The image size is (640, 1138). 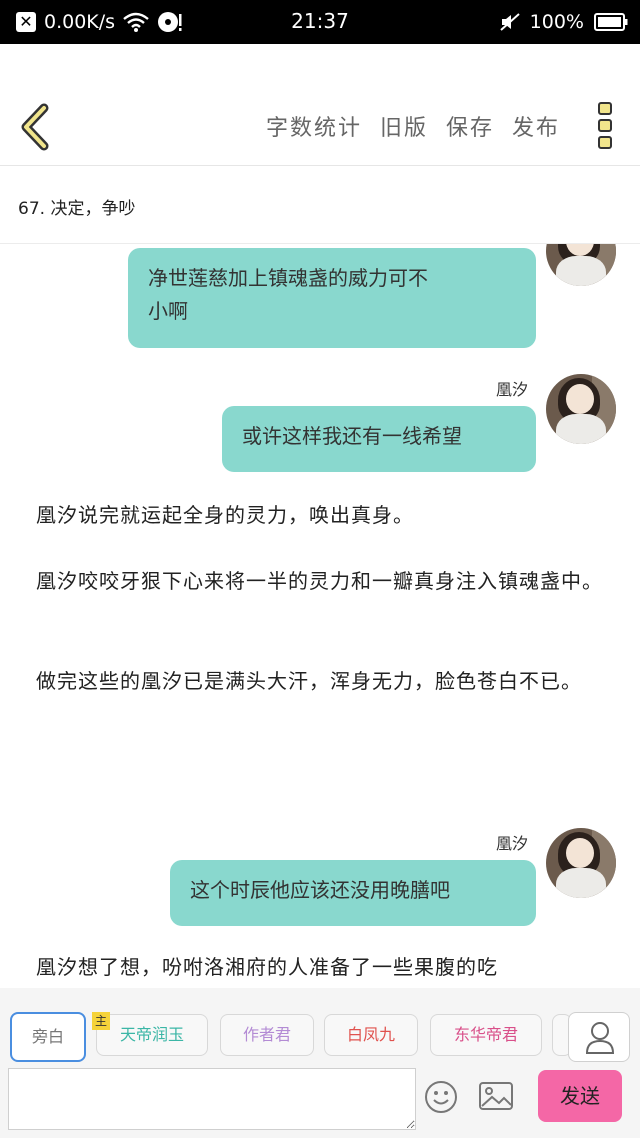 I want to click on top-app-bar: 字数统计 旧版 保存 发布, so click(x=320, y=105).